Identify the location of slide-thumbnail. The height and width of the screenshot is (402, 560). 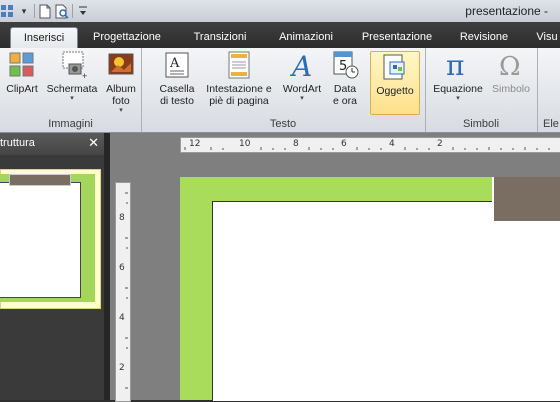
(50, 239).